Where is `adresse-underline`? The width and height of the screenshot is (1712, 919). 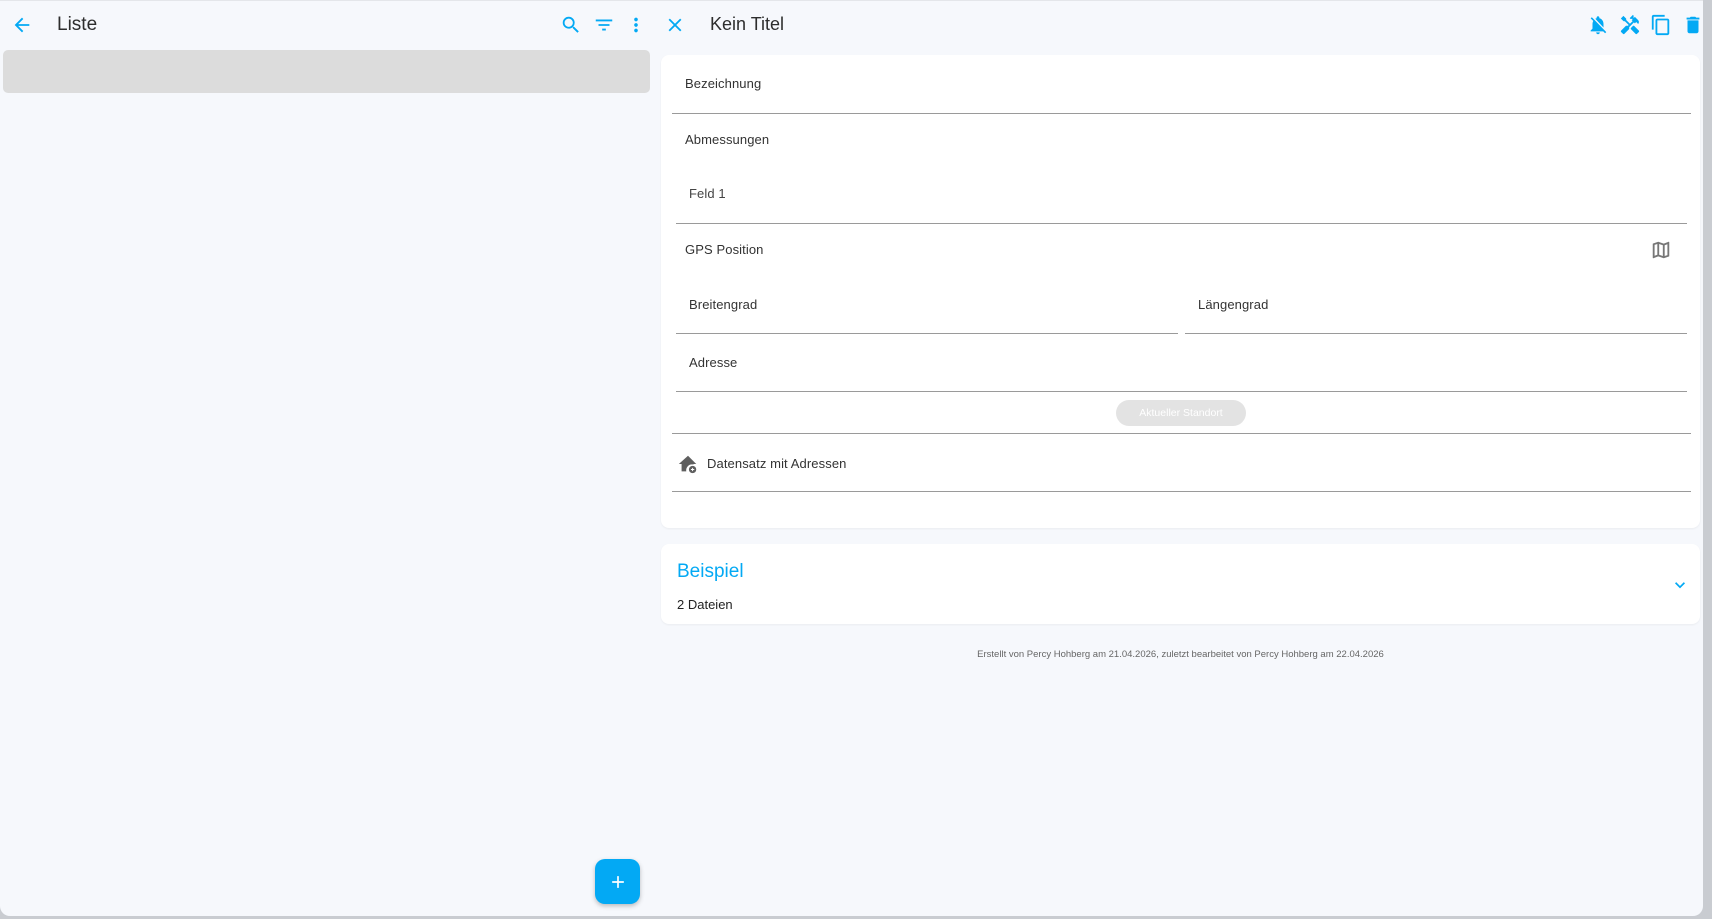 adresse-underline is located at coordinates (1181, 391).